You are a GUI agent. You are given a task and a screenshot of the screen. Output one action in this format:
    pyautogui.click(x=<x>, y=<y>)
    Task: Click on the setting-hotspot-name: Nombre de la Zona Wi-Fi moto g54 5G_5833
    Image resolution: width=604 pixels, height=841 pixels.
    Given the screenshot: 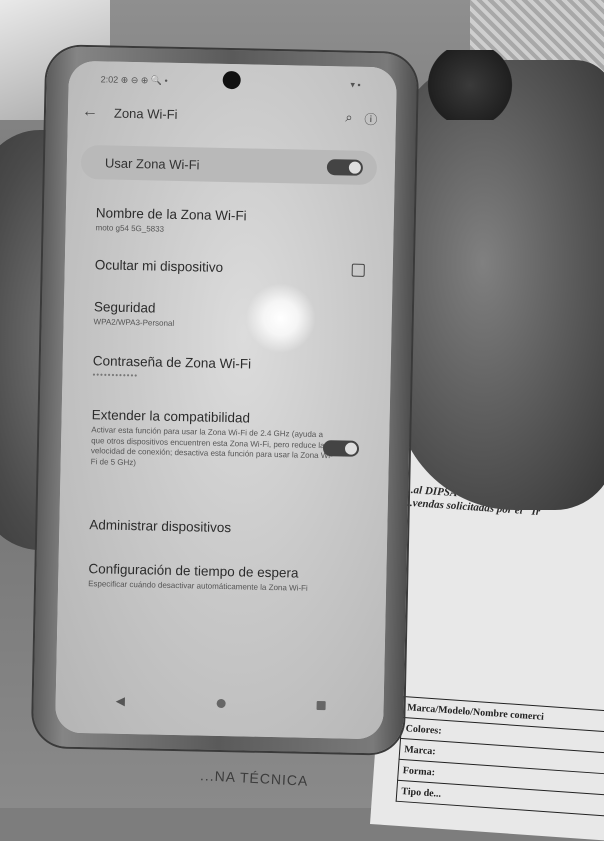 What is the action you would take?
    pyautogui.click(x=230, y=222)
    